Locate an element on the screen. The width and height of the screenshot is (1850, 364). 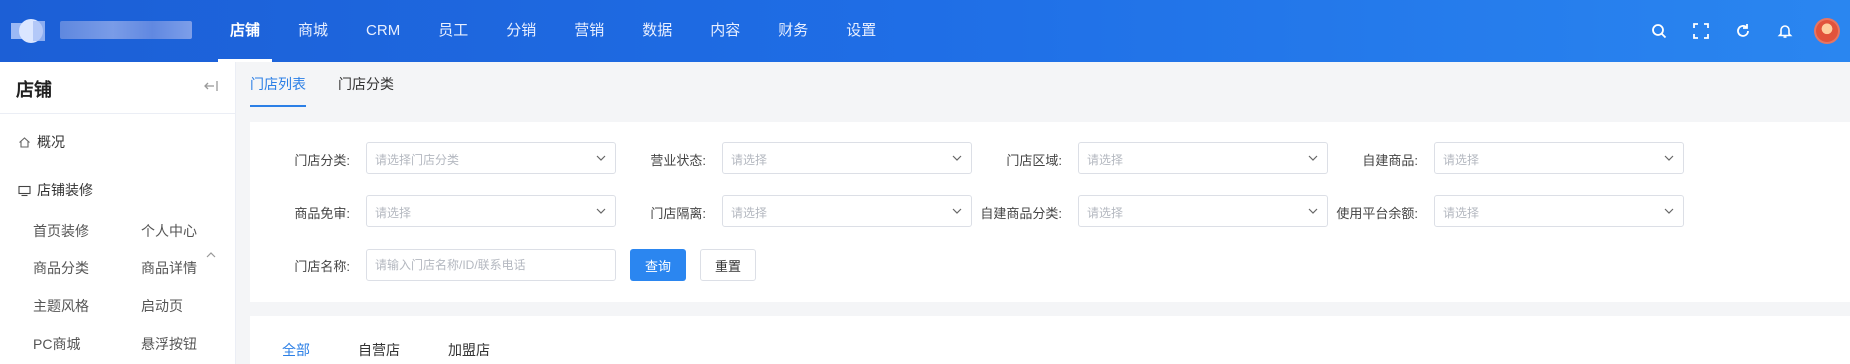
nav-item-data: 数据 is located at coordinates (657, 31).